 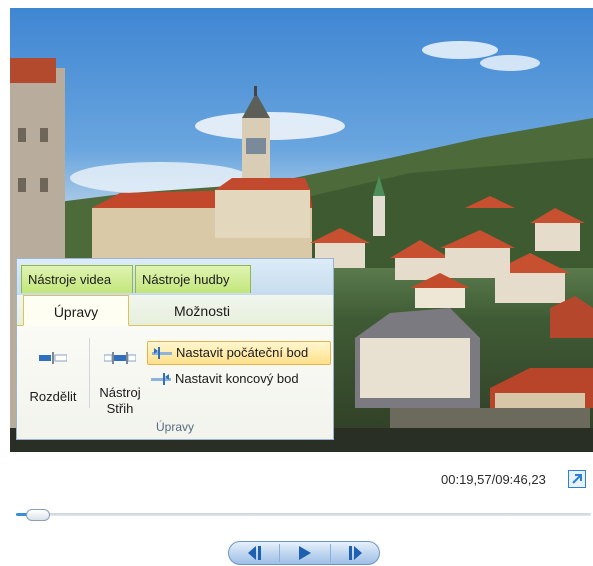 What do you see at coordinates (53, 396) in the screenshot?
I see `split-label: Rozdělit` at bounding box center [53, 396].